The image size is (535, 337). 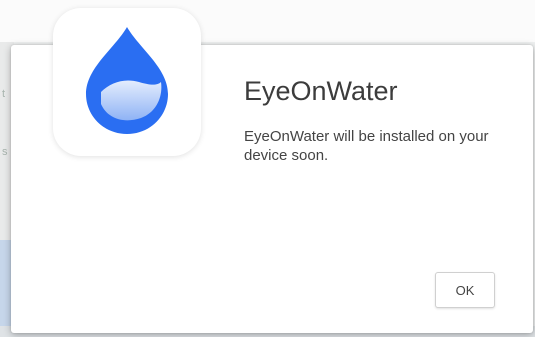 I want to click on app-icon, so click(x=127, y=82).